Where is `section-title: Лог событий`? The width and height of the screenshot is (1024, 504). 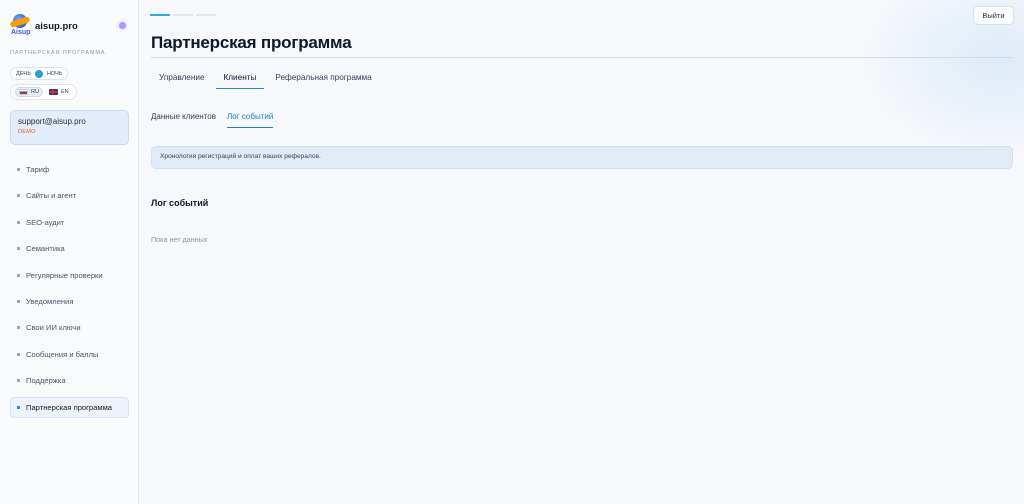
section-title: Лог событий is located at coordinates (180, 203).